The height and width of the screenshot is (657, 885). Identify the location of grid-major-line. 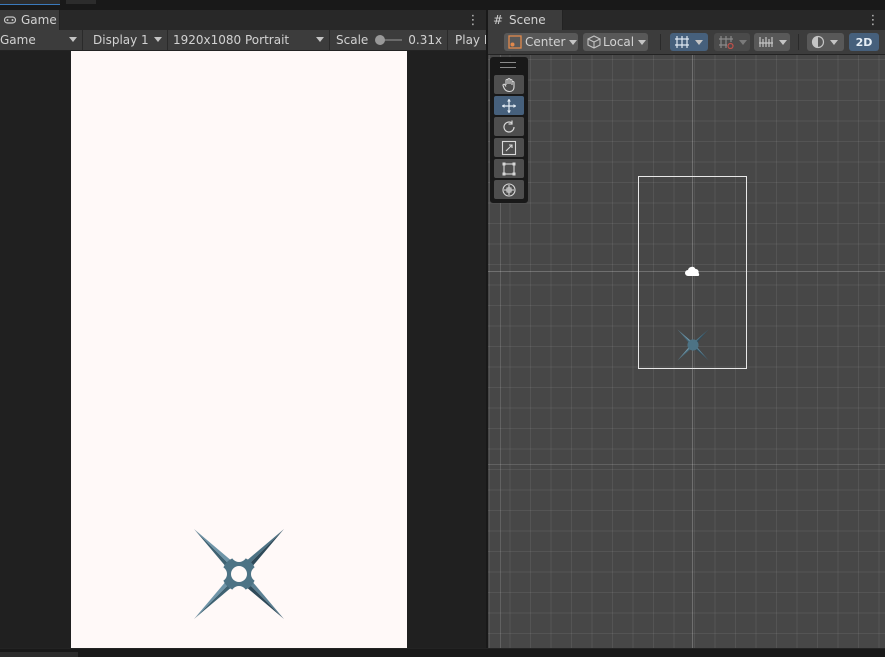
(686, 464).